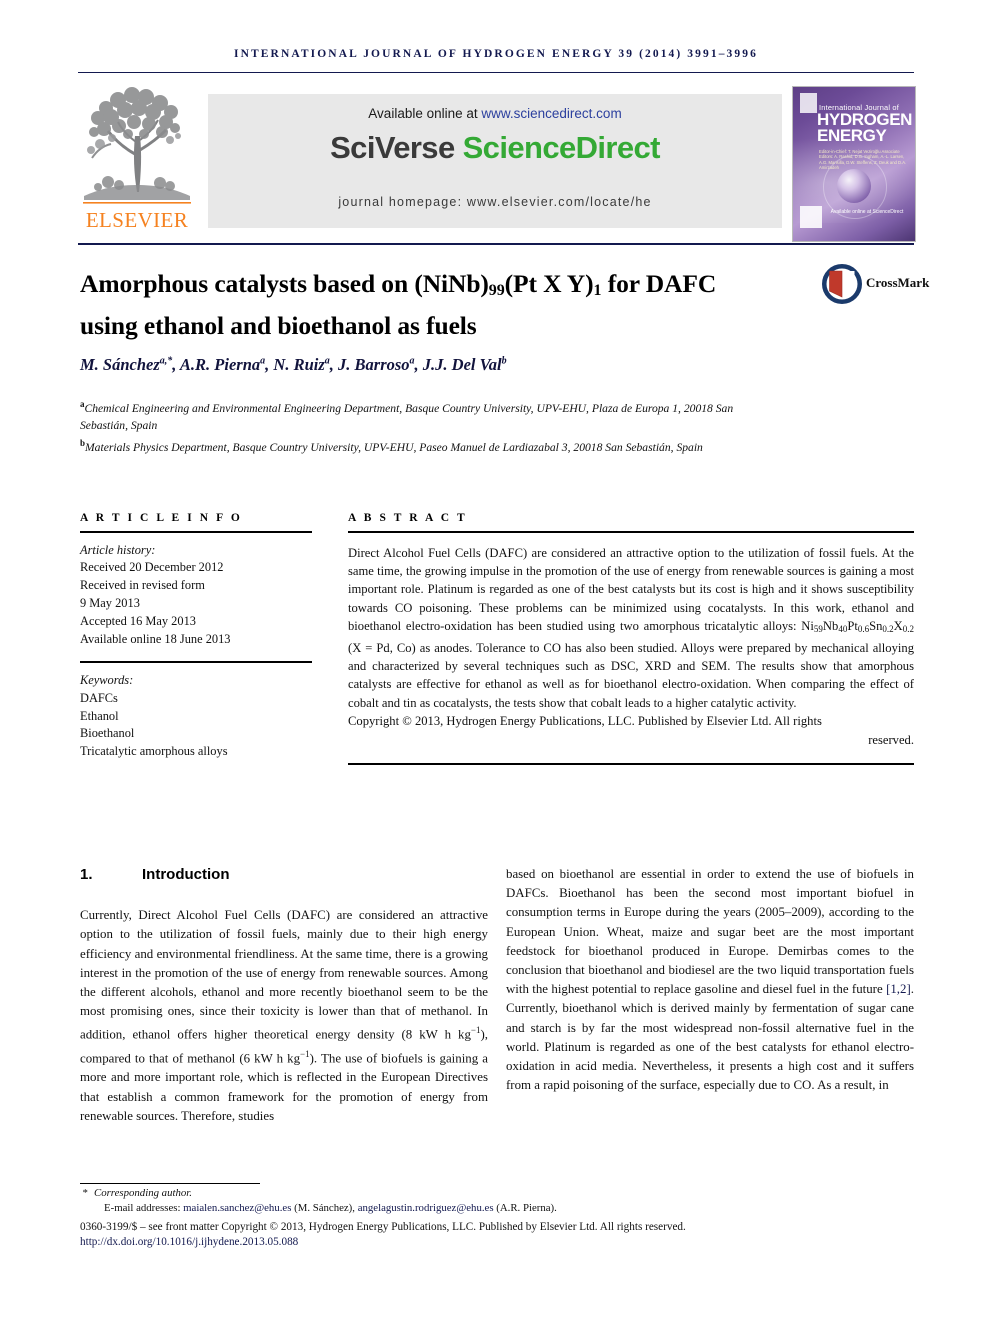 This screenshot has height=1323, width=992. I want to click on formula-sub-sn: 0.2, so click(888, 629).